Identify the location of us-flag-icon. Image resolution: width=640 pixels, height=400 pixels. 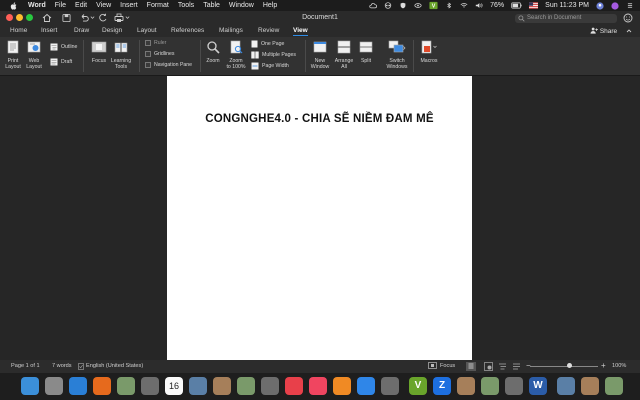
(534, 5).